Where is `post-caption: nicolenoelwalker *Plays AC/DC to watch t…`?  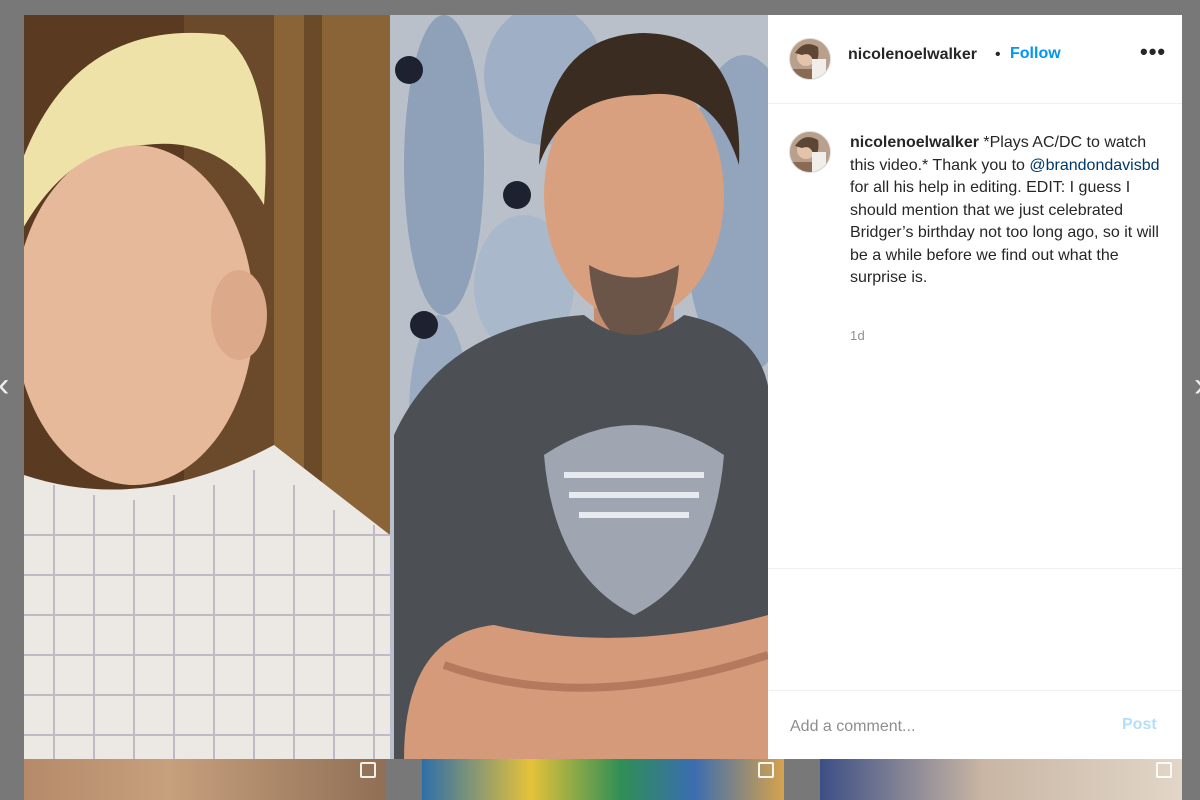 post-caption: nicolenoelwalker *Plays AC/DC to watch t… is located at coordinates (1010, 211).